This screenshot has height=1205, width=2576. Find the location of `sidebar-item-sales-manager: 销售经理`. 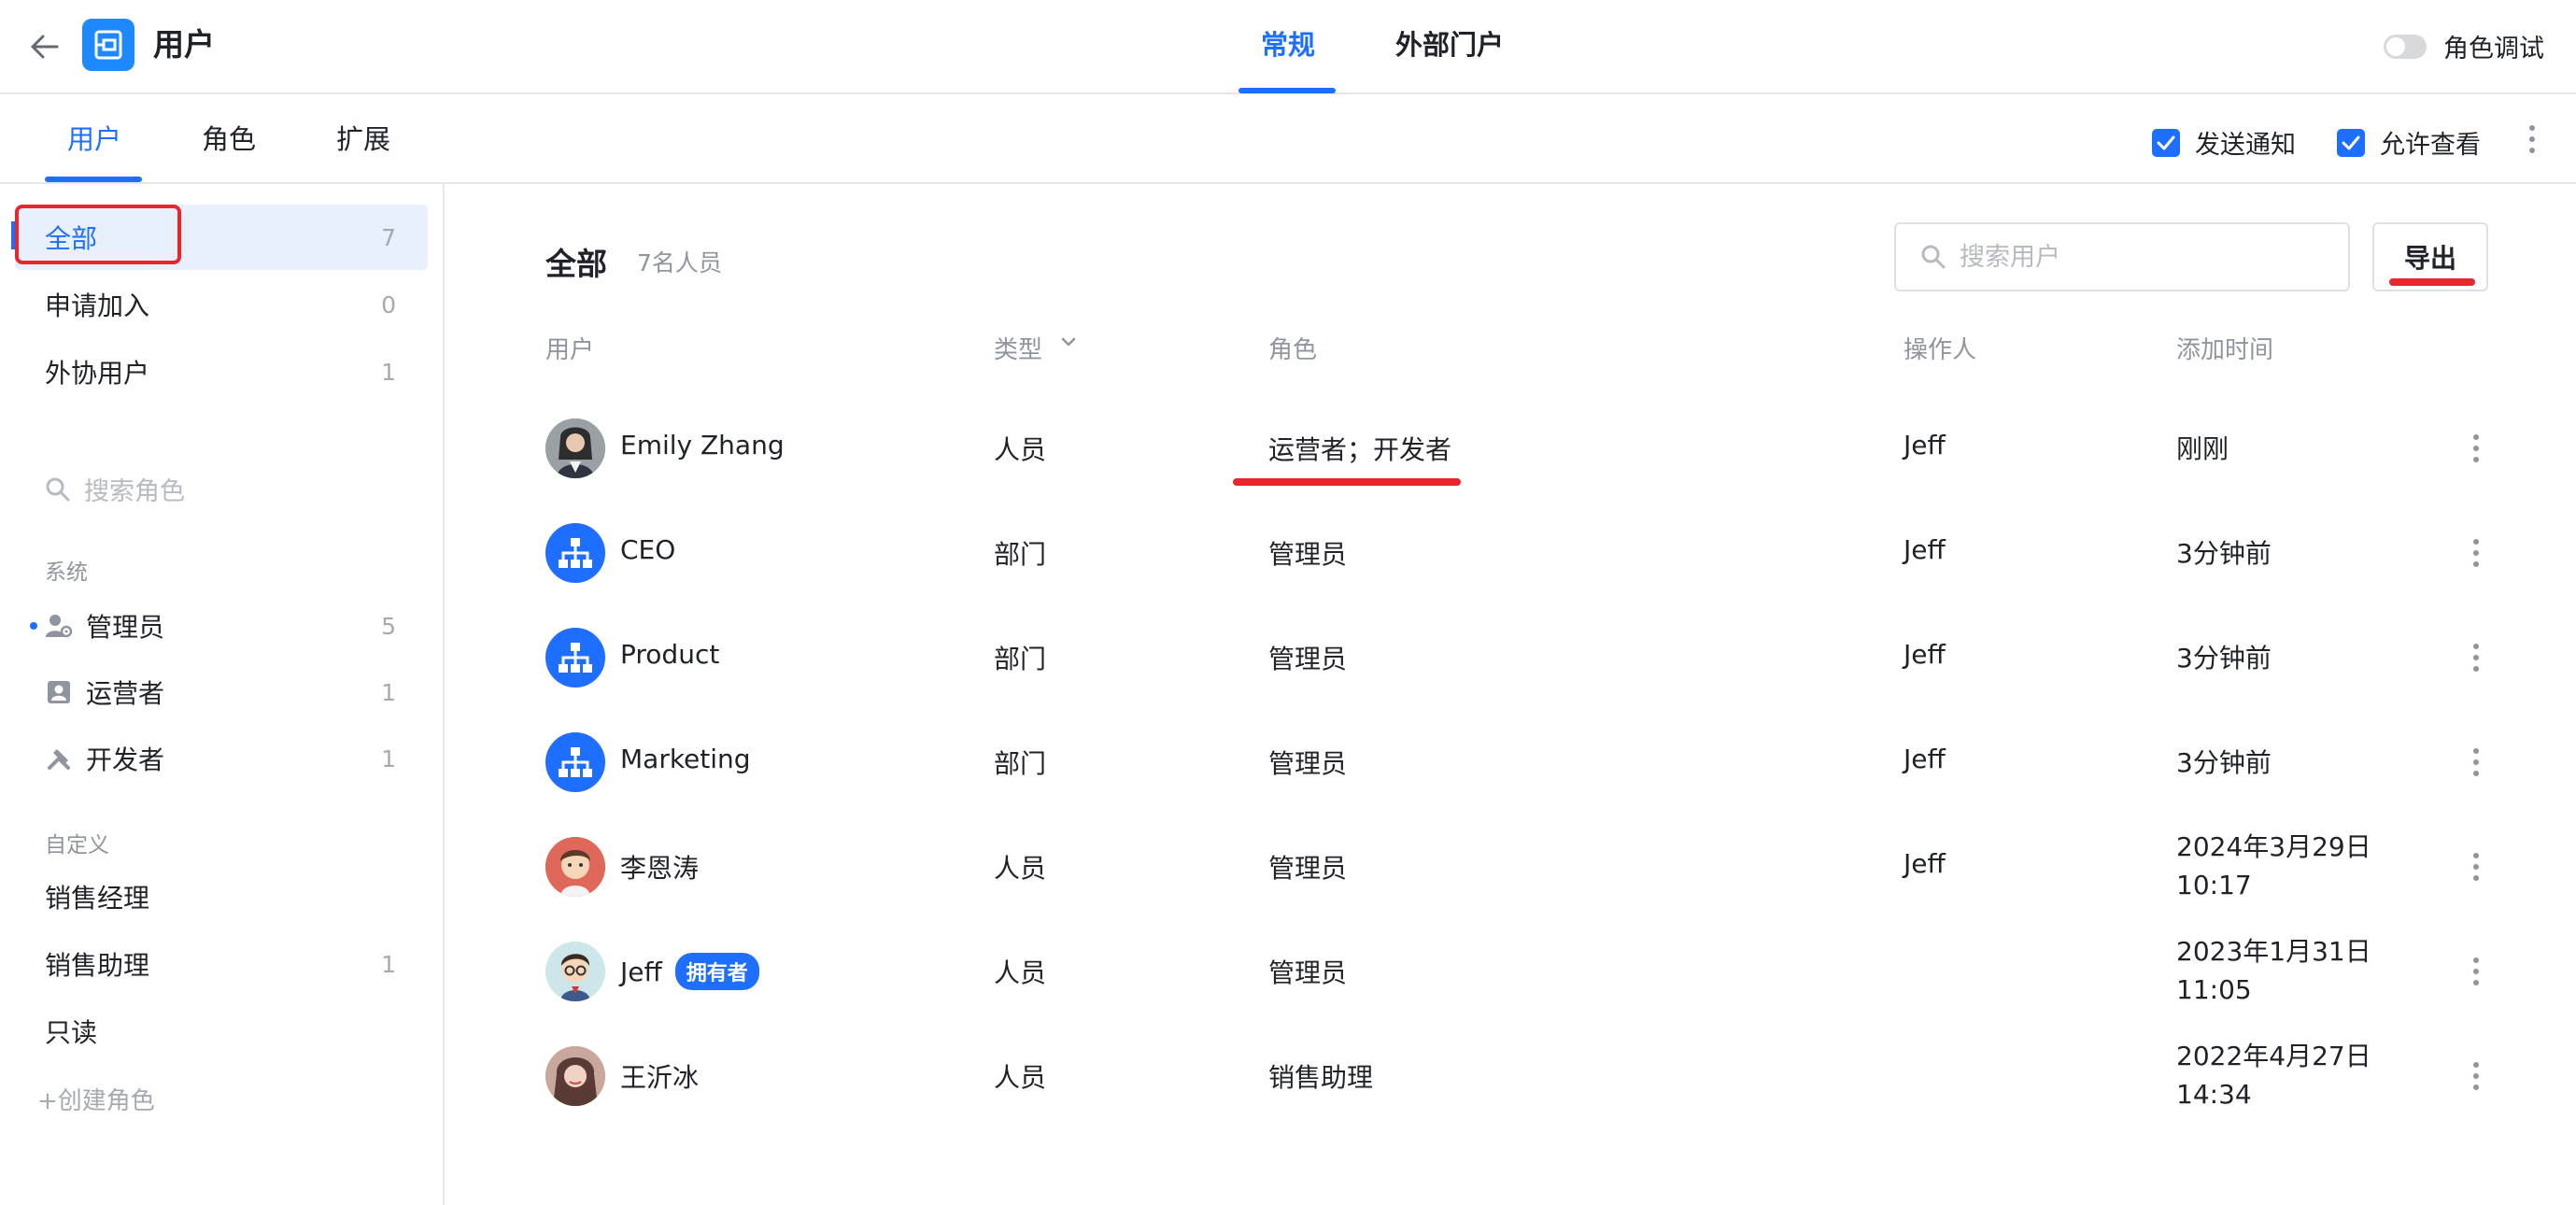

sidebar-item-sales-manager: 销售经理 is located at coordinates (221, 897).